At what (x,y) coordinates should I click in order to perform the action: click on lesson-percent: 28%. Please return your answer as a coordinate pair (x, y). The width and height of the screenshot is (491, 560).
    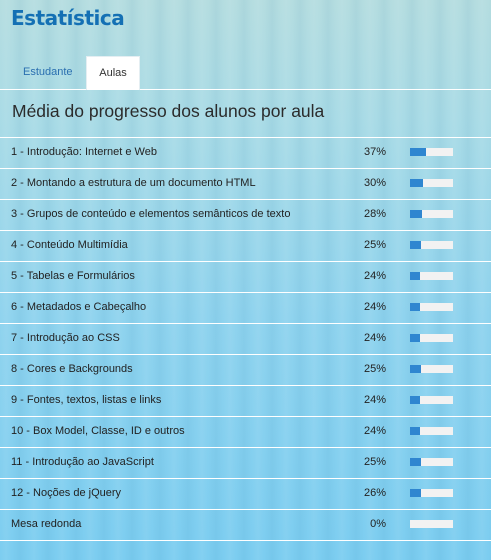
    Looking at the image, I should click on (374, 214).